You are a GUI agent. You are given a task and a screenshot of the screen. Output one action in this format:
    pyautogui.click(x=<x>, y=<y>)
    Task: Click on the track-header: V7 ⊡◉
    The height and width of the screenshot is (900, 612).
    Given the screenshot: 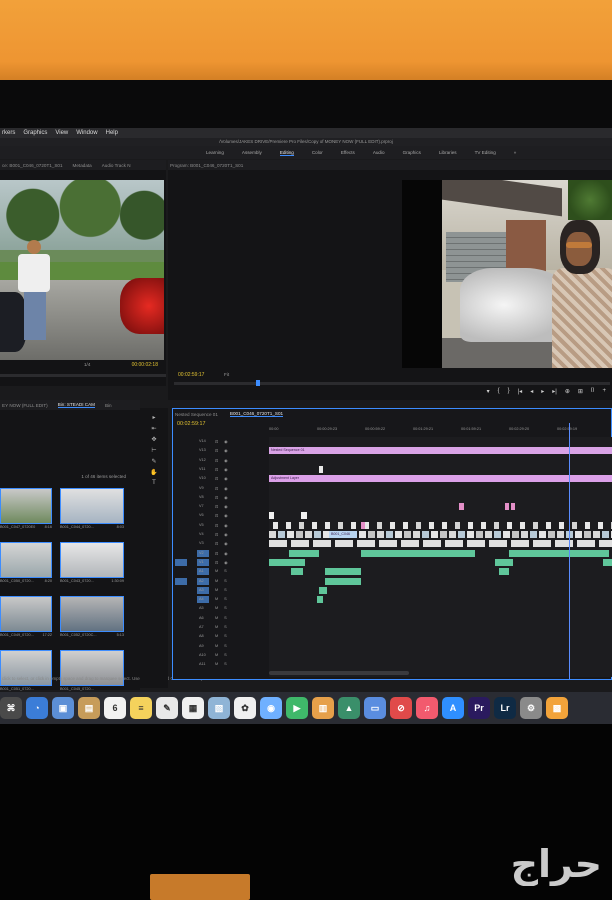 What is the action you would take?
    pyautogui.click(x=221, y=506)
    